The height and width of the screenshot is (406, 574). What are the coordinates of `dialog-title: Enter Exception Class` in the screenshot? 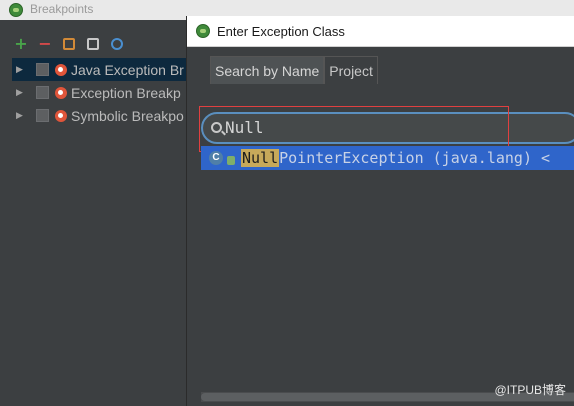 It's located at (281, 31).